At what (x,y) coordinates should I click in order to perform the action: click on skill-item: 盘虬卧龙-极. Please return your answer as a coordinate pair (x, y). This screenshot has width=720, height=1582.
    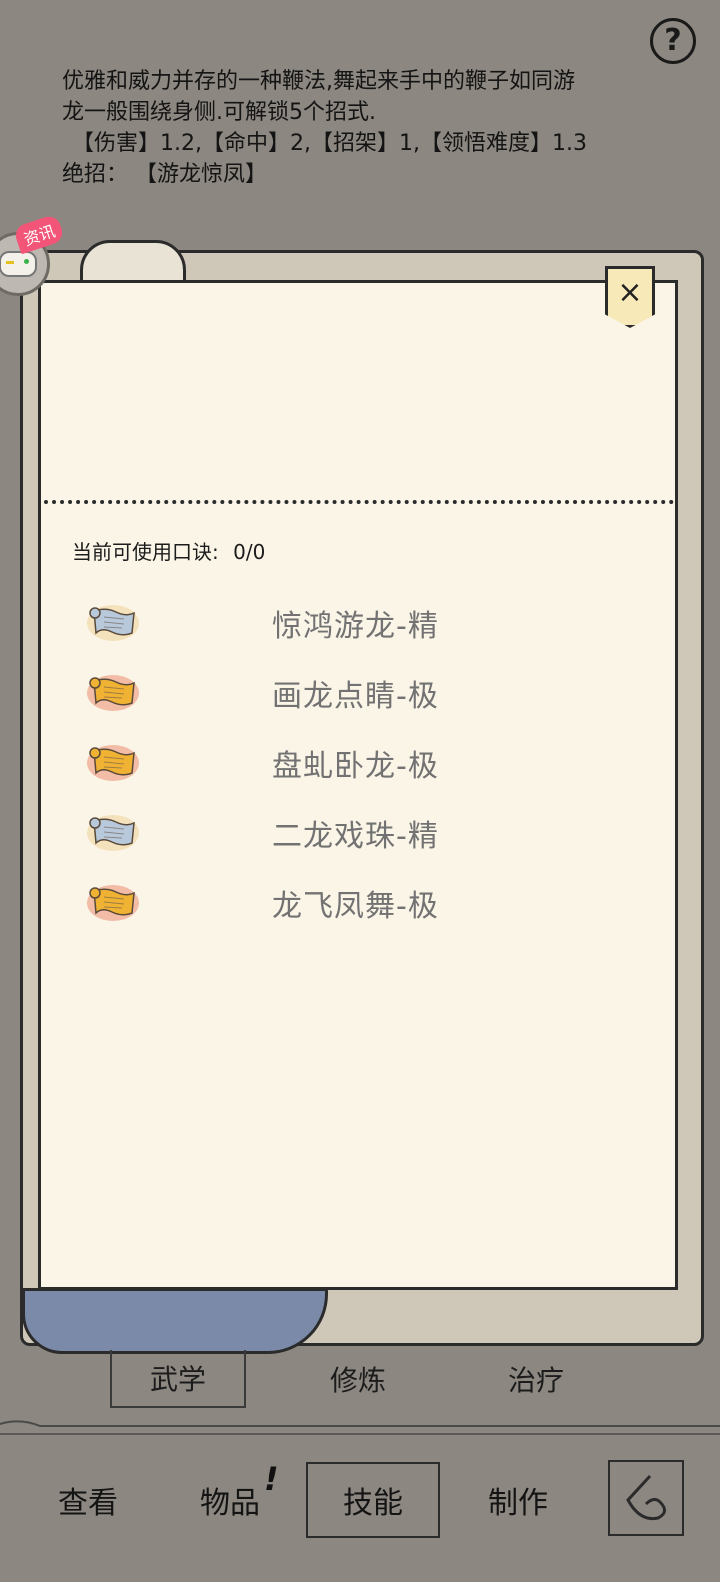
    Looking at the image, I should click on (366, 763).